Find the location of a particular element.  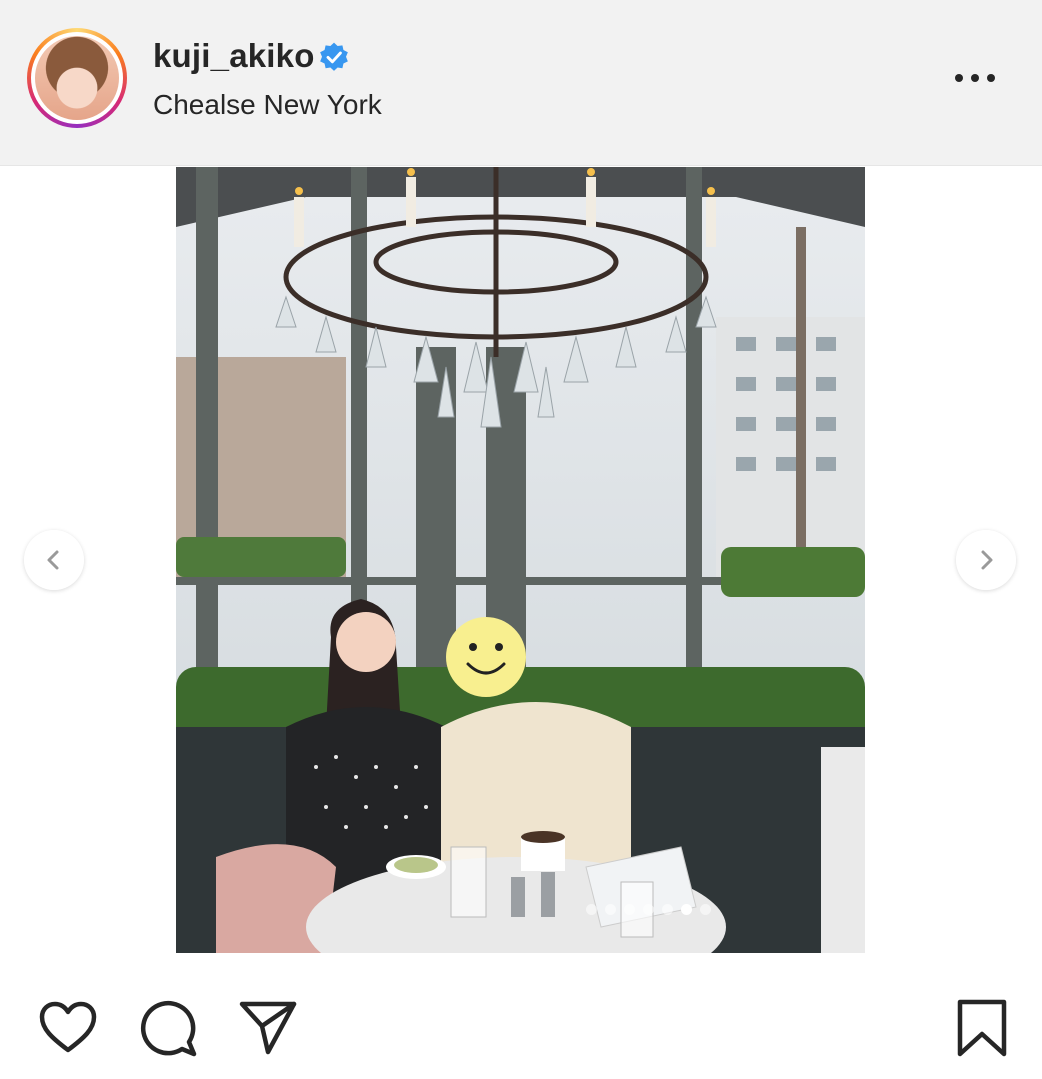

username: kuji_akiko is located at coordinates (234, 56).